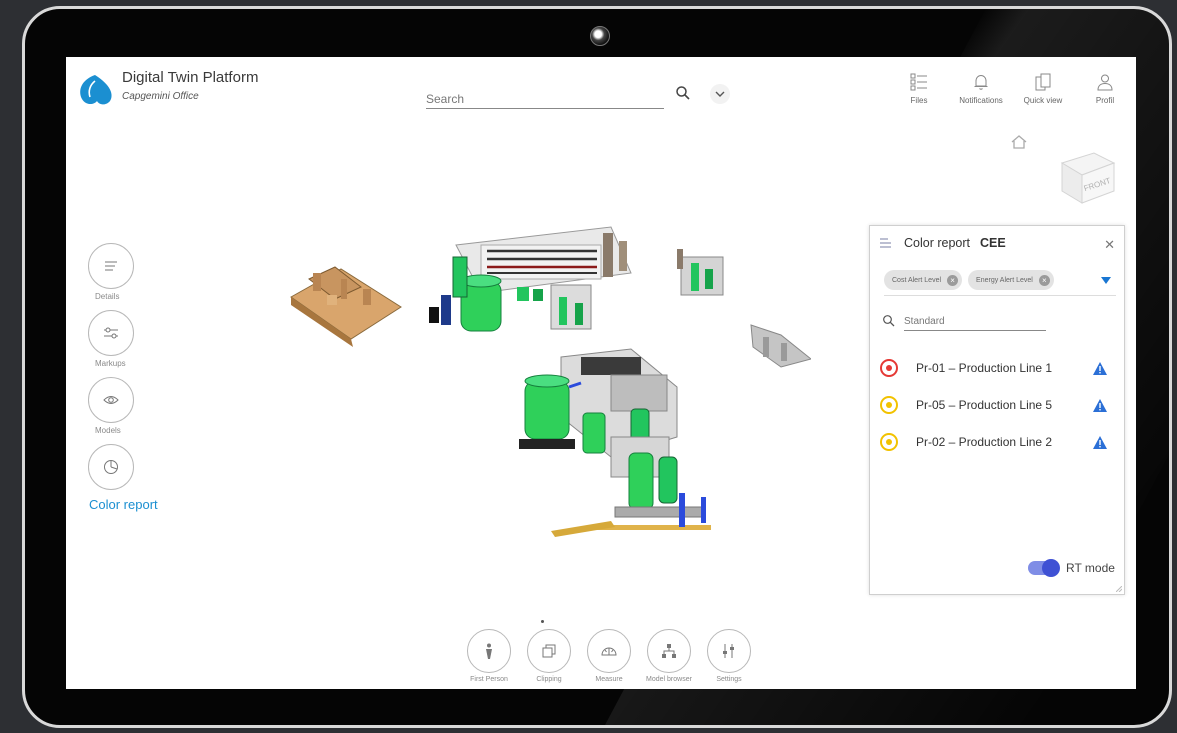  I want to click on camera-icon, so click(600, 36).